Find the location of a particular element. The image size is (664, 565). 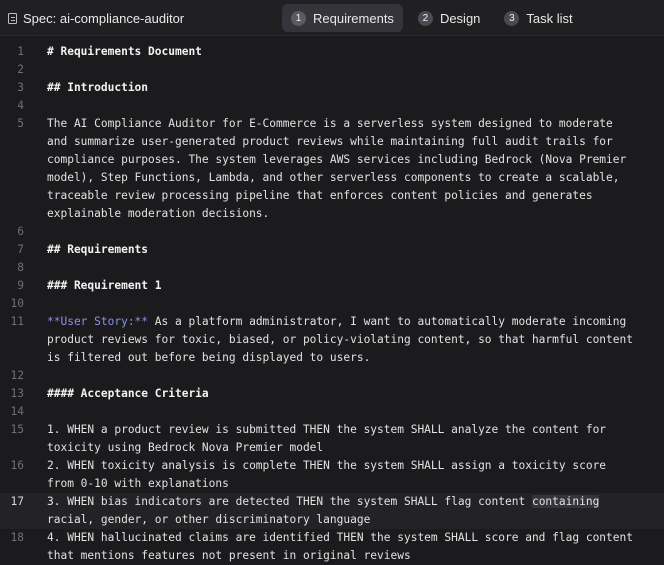

line-number: 3 is located at coordinates (20, 87).